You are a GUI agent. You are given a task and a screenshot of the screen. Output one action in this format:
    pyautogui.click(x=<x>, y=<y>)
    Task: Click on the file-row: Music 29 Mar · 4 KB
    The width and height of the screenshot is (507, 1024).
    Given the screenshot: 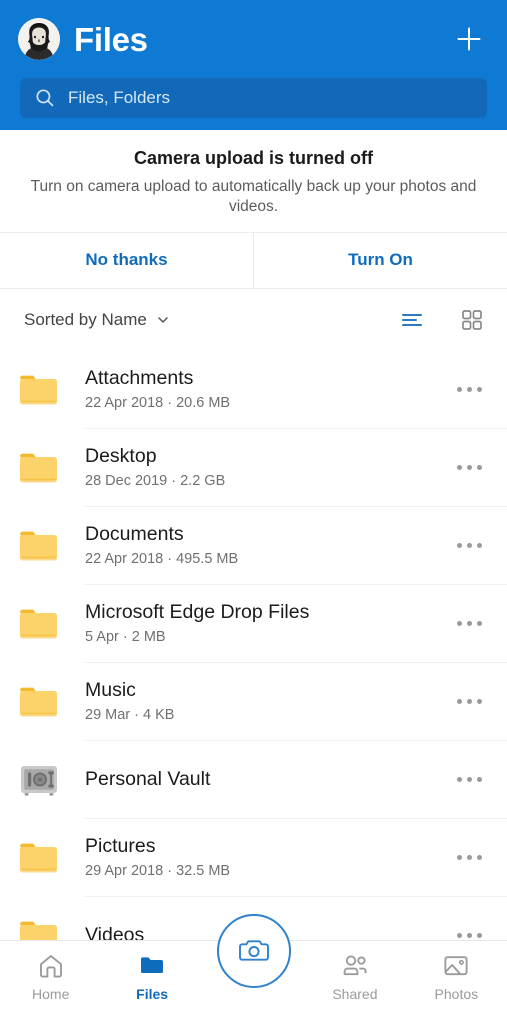 What is the action you would take?
    pyautogui.click(x=253, y=701)
    